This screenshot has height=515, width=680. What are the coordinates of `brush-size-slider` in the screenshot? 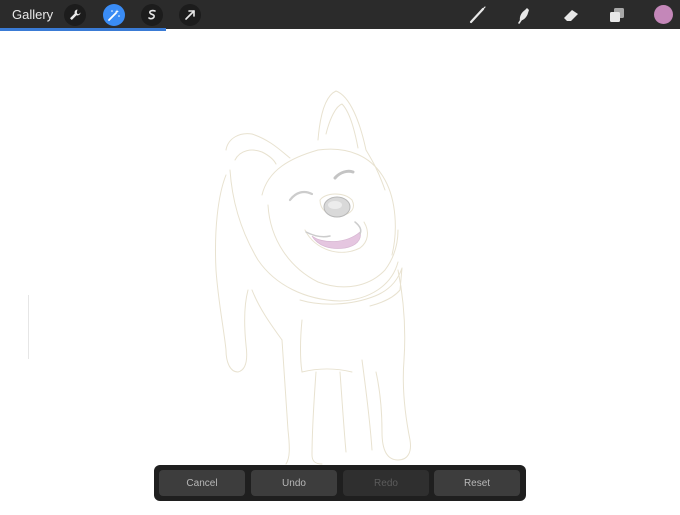 It's located at (28, 327).